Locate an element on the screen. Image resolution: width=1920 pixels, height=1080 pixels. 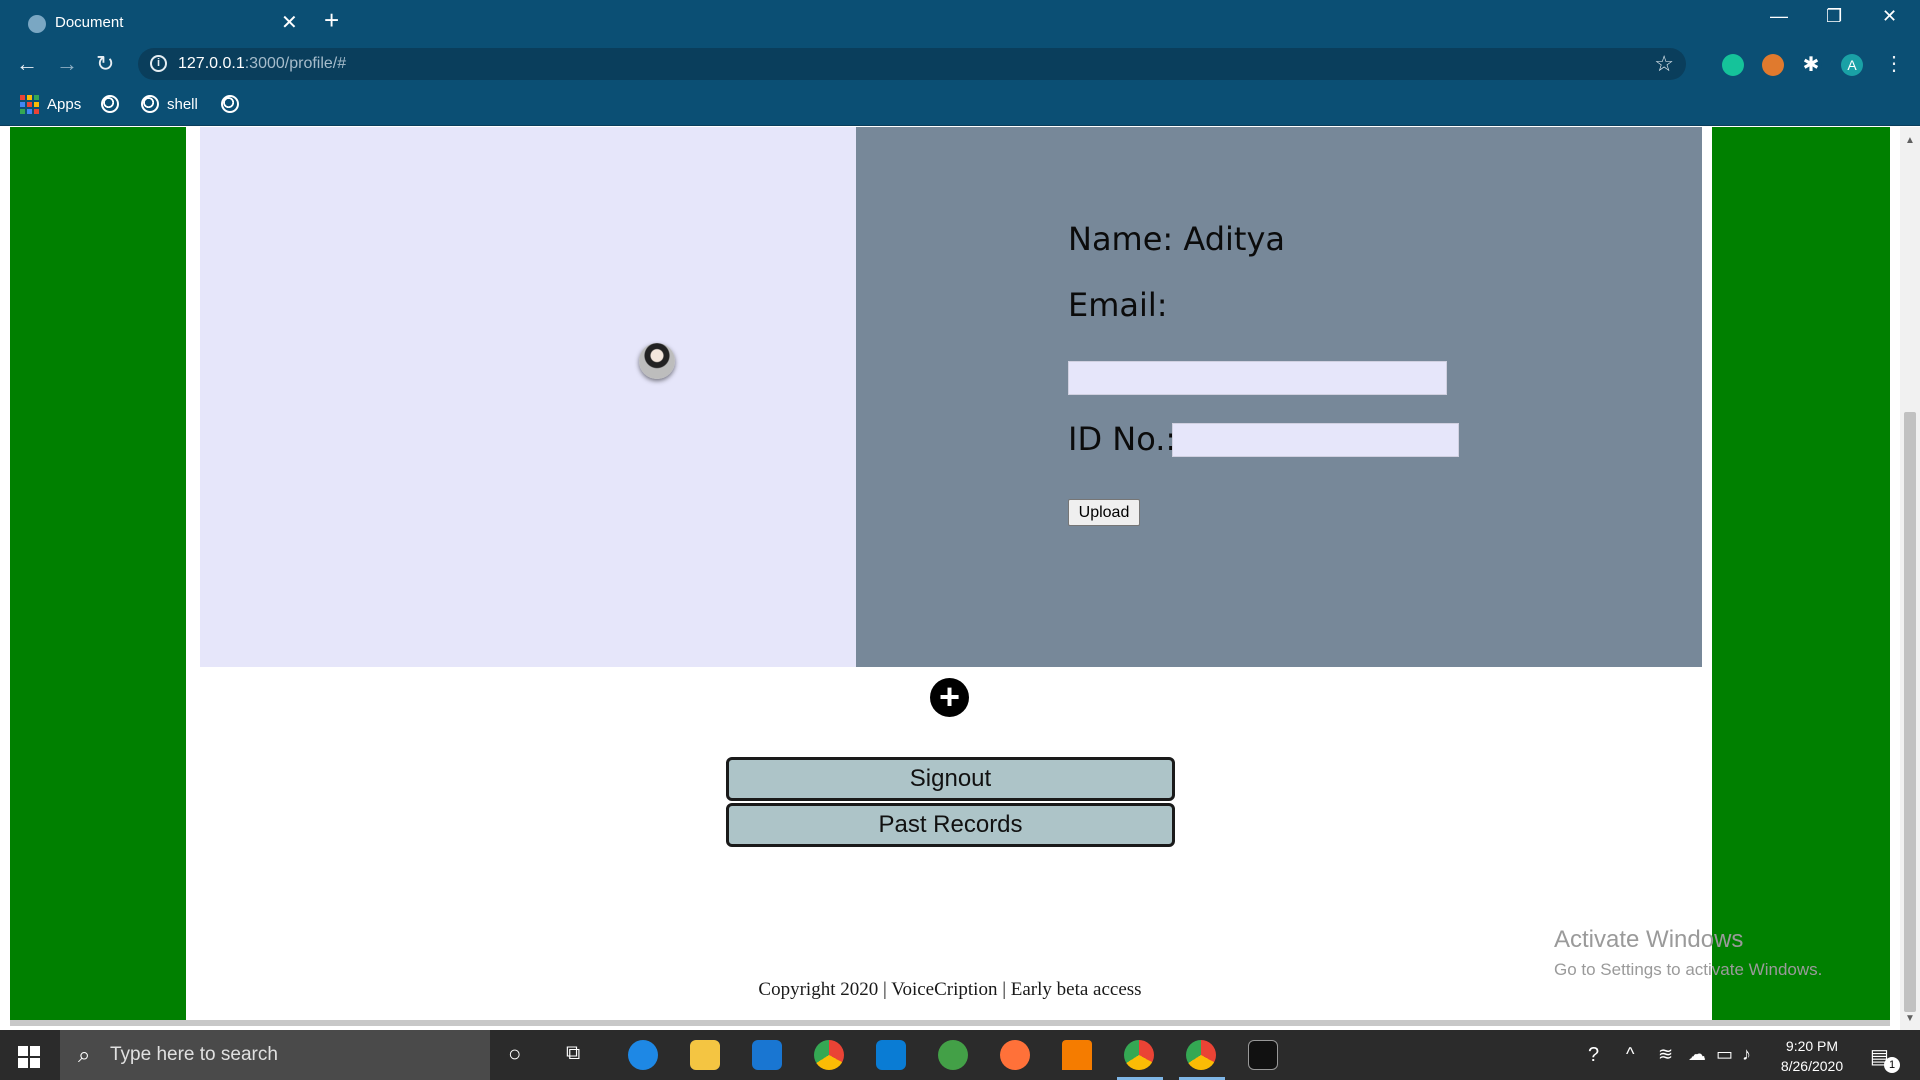
taskbar-search: ⌕ Type here to search is located at coordinates (275, 1055).